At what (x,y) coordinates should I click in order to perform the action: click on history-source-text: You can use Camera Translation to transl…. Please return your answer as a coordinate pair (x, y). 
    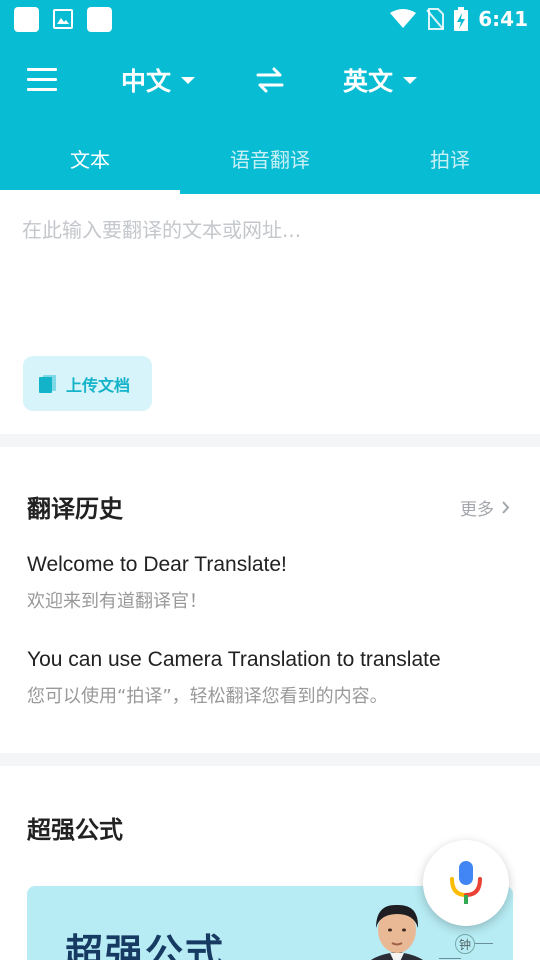
    Looking at the image, I should click on (234, 659).